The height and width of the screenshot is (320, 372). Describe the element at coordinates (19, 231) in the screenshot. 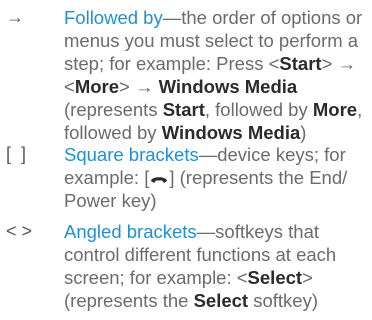

I see `angled-brackets-symbol: < >` at that location.